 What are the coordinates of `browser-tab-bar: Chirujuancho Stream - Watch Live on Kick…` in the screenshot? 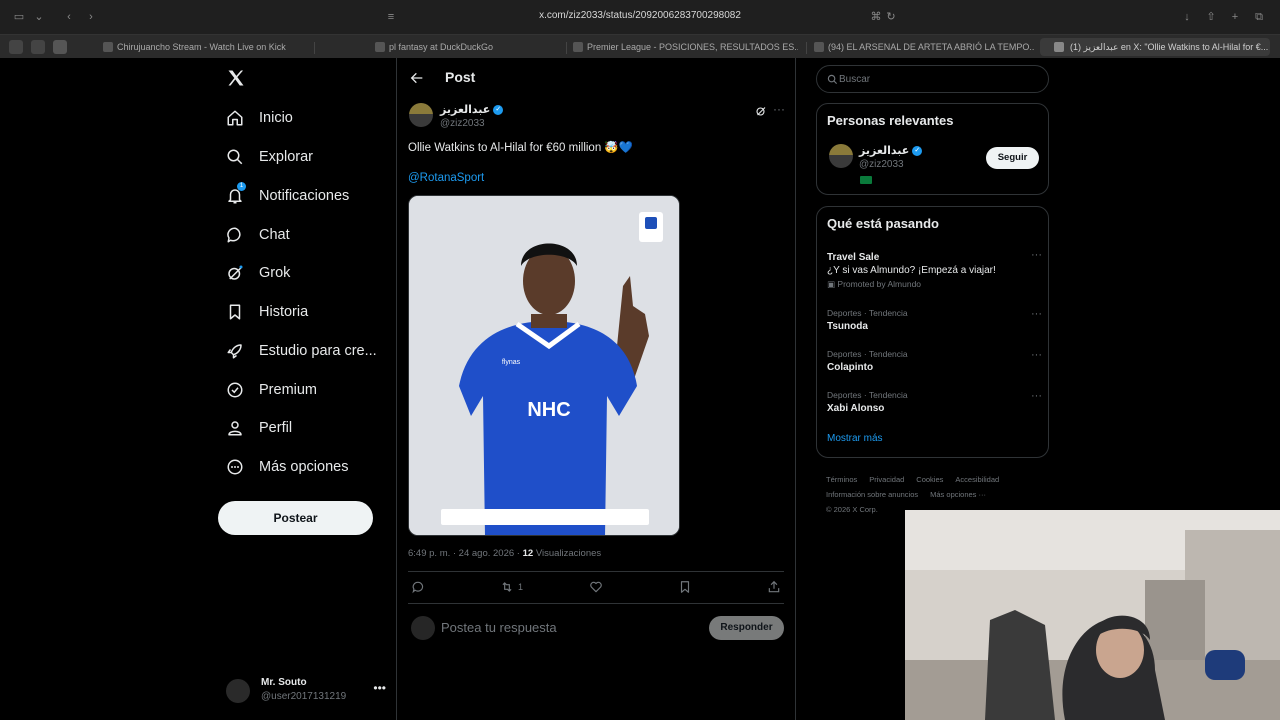 It's located at (640, 46).